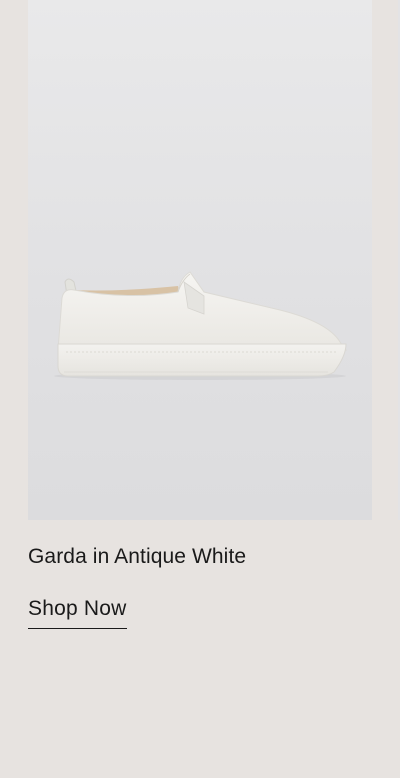 This screenshot has height=778, width=400. What do you see at coordinates (77, 613) in the screenshot?
I see `shop-now-link: Shop Now` at bounding box center [77, 613].